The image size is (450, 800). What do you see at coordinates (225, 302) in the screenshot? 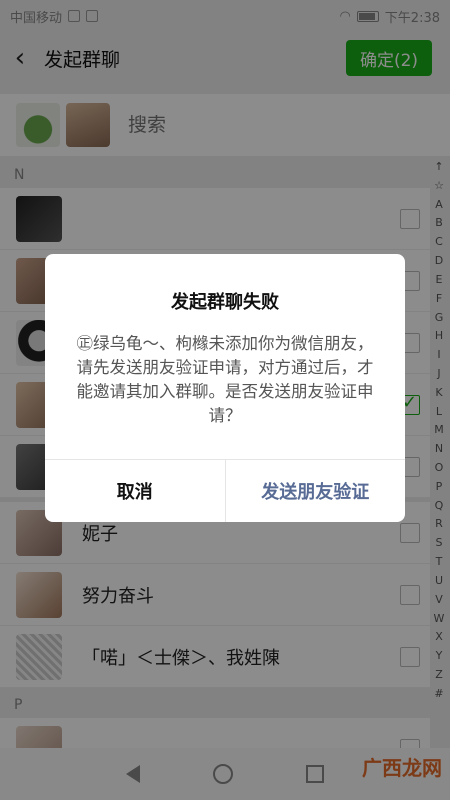
I see `dialog-title: 发起群聊失败` at bounding box center [225, 302].